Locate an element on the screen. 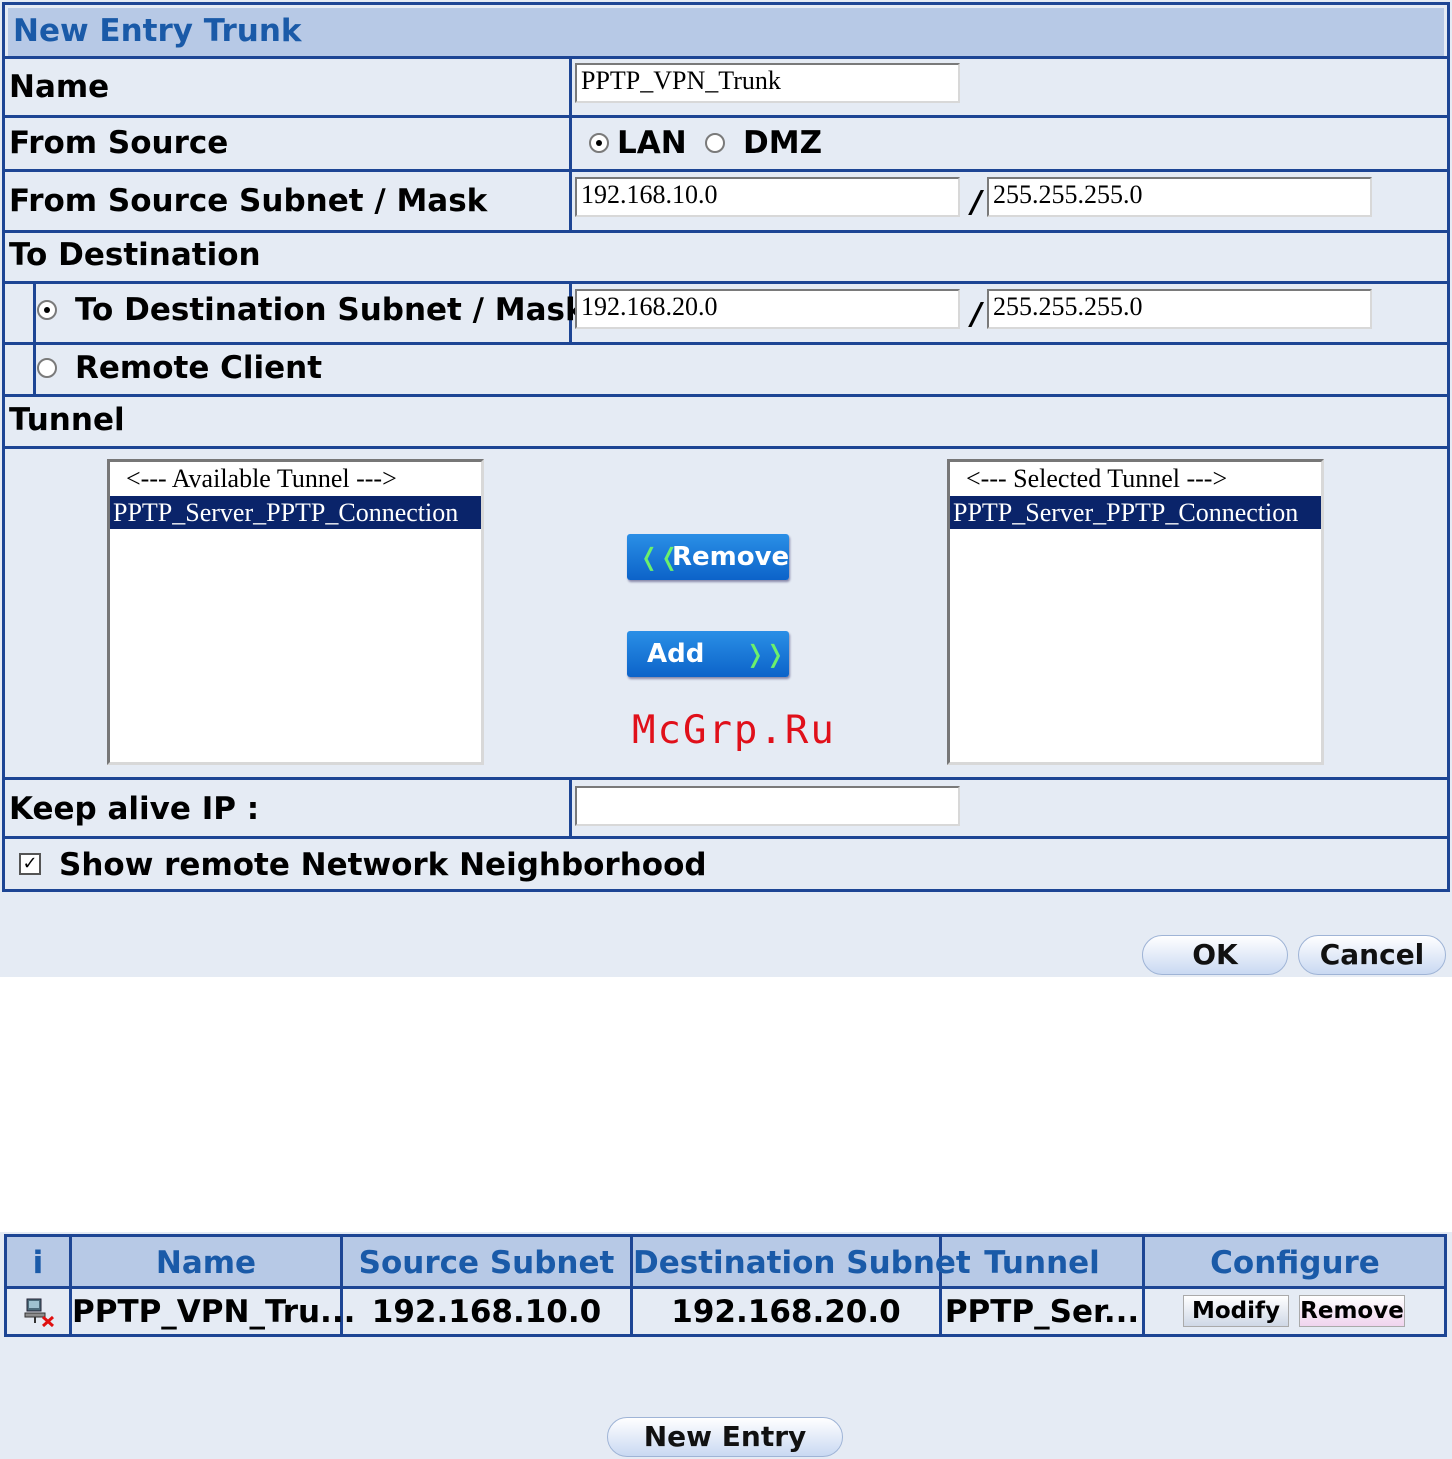  from-source-lan-label: LAN is located at coordinates (652, 143).